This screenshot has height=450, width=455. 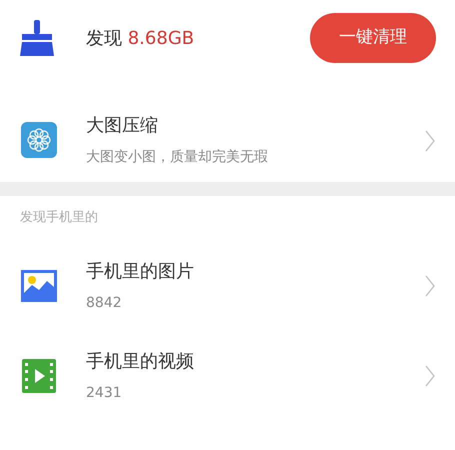 I want to click on item-count: 2431, so click(x=104, y=393).